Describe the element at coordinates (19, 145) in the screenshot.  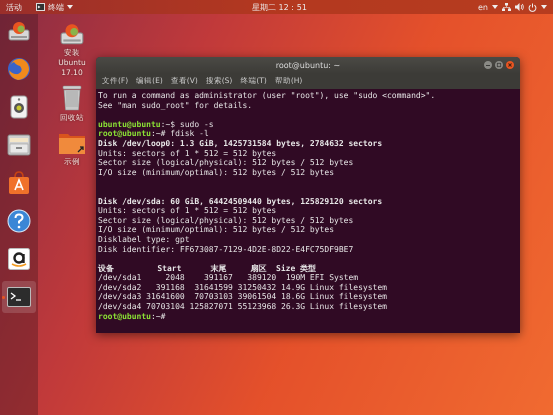
I see `file-cabinet-icon` at that location.